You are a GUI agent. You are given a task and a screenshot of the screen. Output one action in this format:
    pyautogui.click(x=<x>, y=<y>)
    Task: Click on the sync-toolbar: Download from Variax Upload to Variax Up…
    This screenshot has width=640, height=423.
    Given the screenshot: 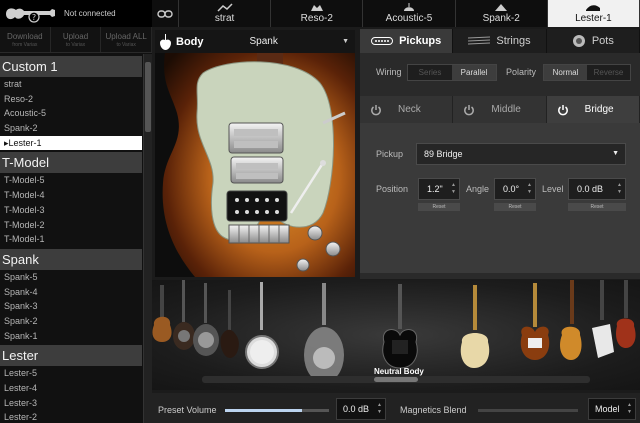 What is the action you would take?
    pyautogui.click(x=76, y=40)
    